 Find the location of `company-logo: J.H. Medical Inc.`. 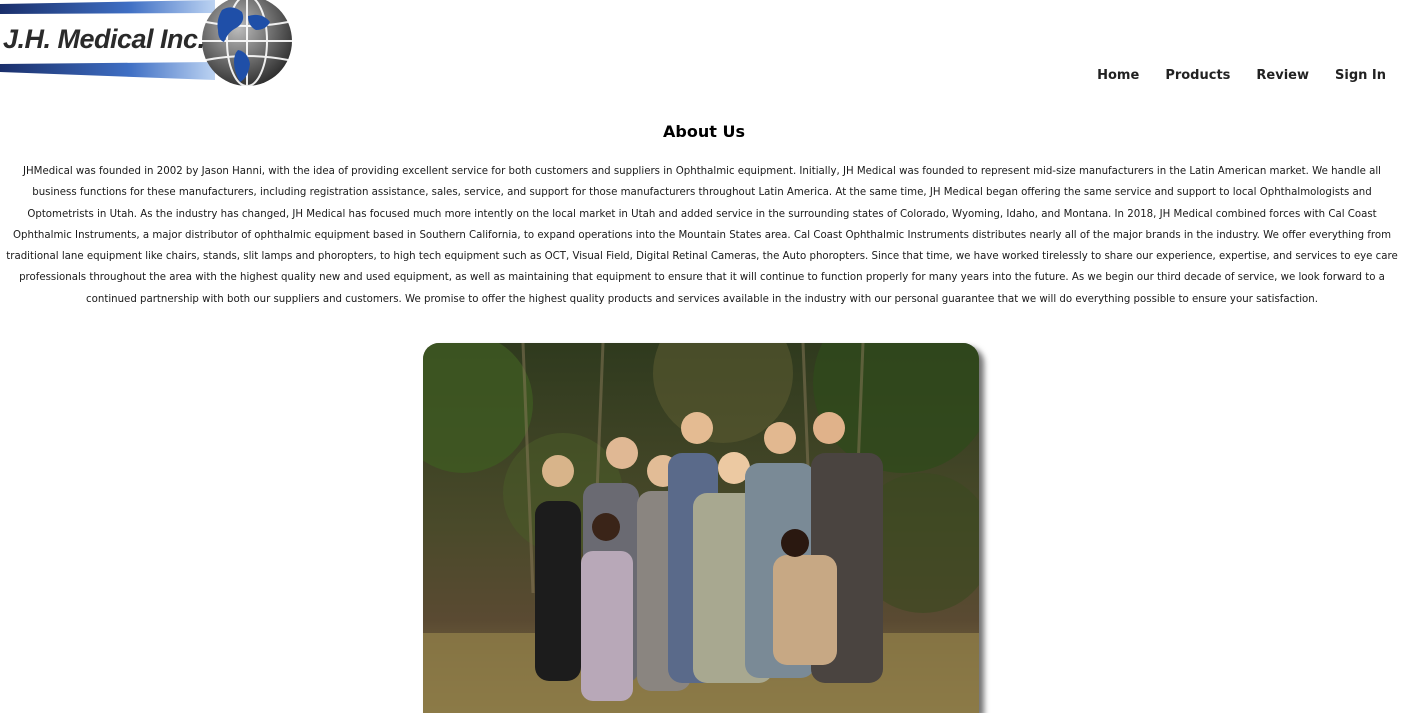

company-logo: J.H. Medical Inc. is located at coordinates (150, 44).